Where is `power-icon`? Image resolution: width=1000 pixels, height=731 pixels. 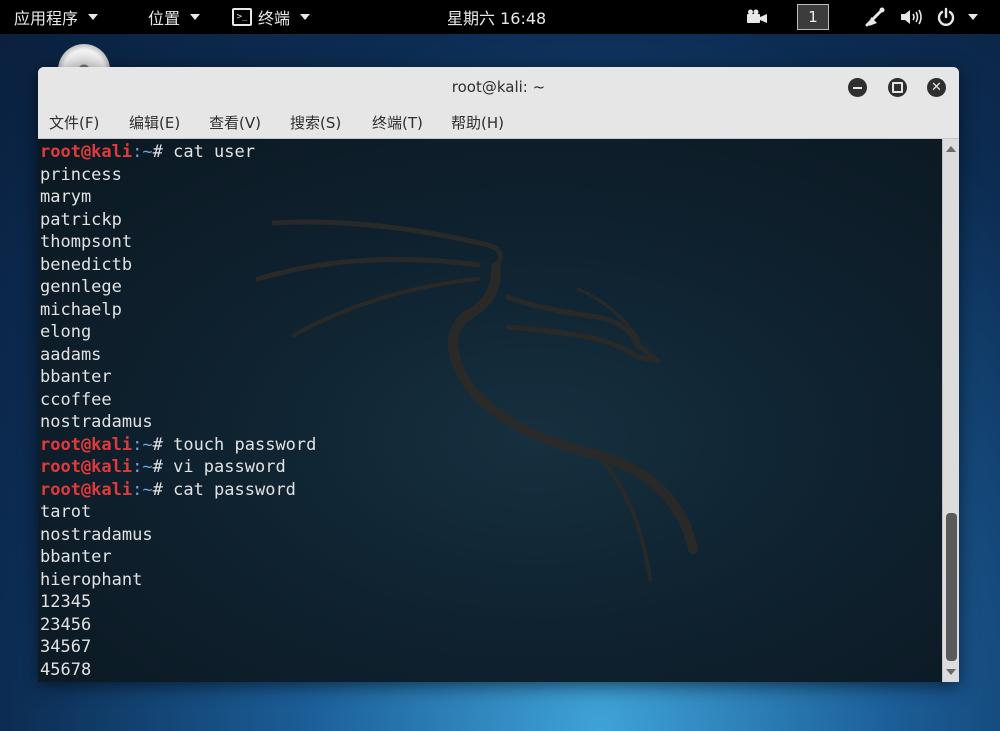
power-icon is located at coordinates (946, 16).